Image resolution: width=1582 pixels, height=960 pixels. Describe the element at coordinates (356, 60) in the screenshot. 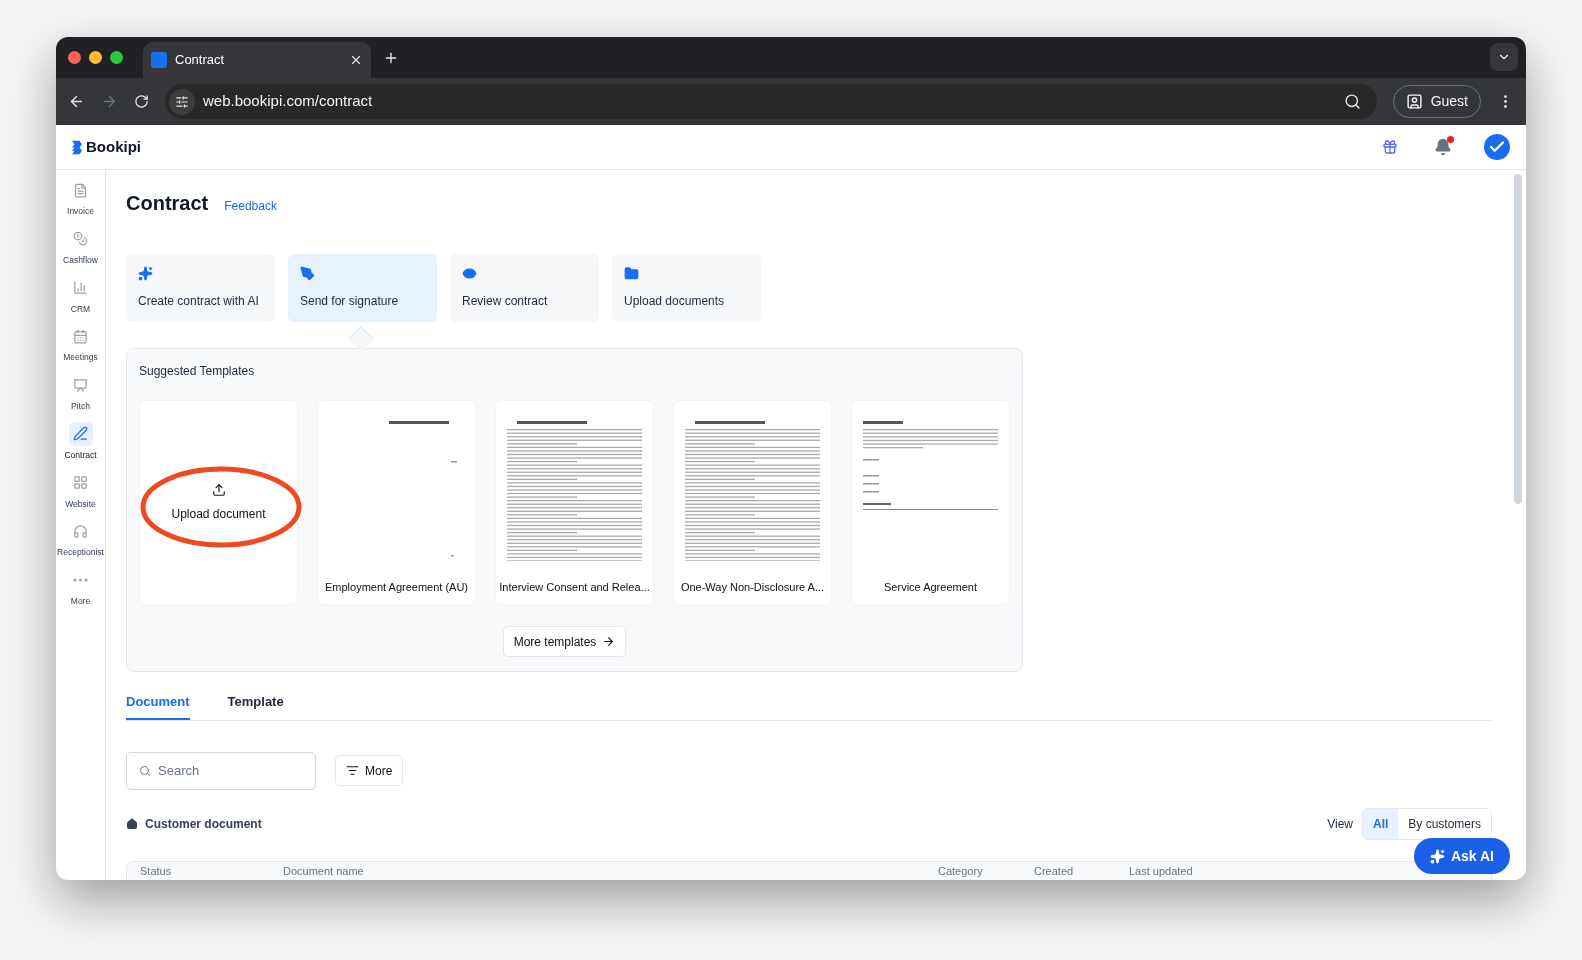

I see `close-icon` at that location.